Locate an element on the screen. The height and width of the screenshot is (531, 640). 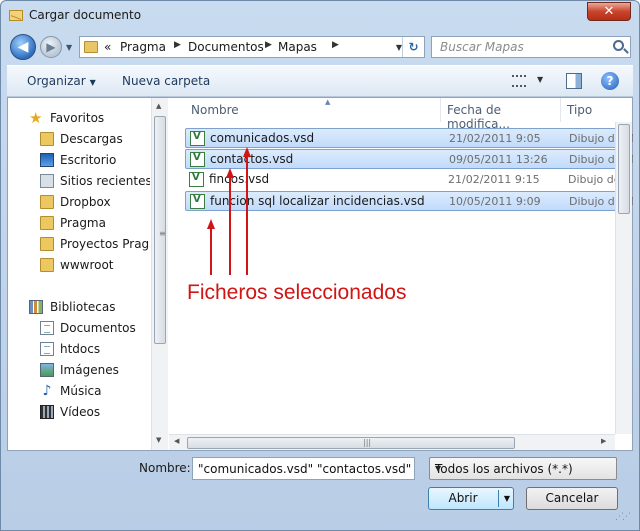
sidebar-item-descargas: Descargas is located at coordinates (79, 139).